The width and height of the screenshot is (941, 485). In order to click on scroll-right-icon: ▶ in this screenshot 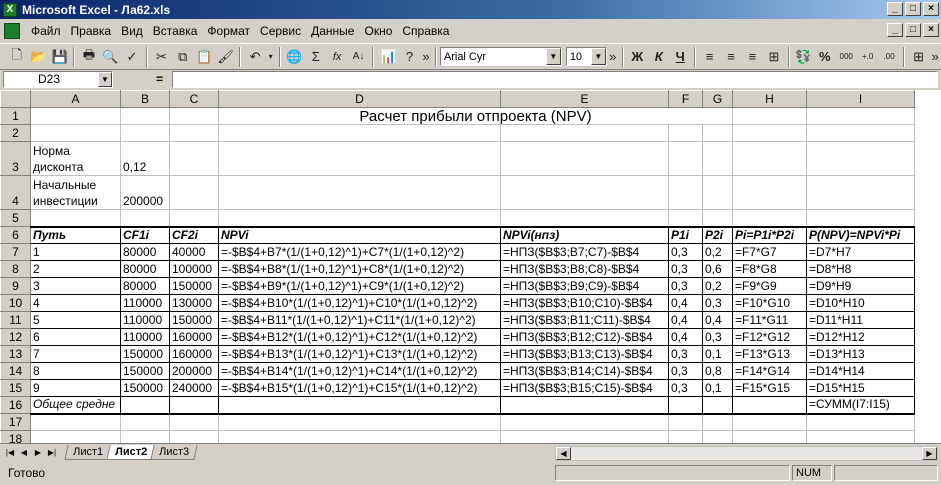, I will do `click(929, 453)`.